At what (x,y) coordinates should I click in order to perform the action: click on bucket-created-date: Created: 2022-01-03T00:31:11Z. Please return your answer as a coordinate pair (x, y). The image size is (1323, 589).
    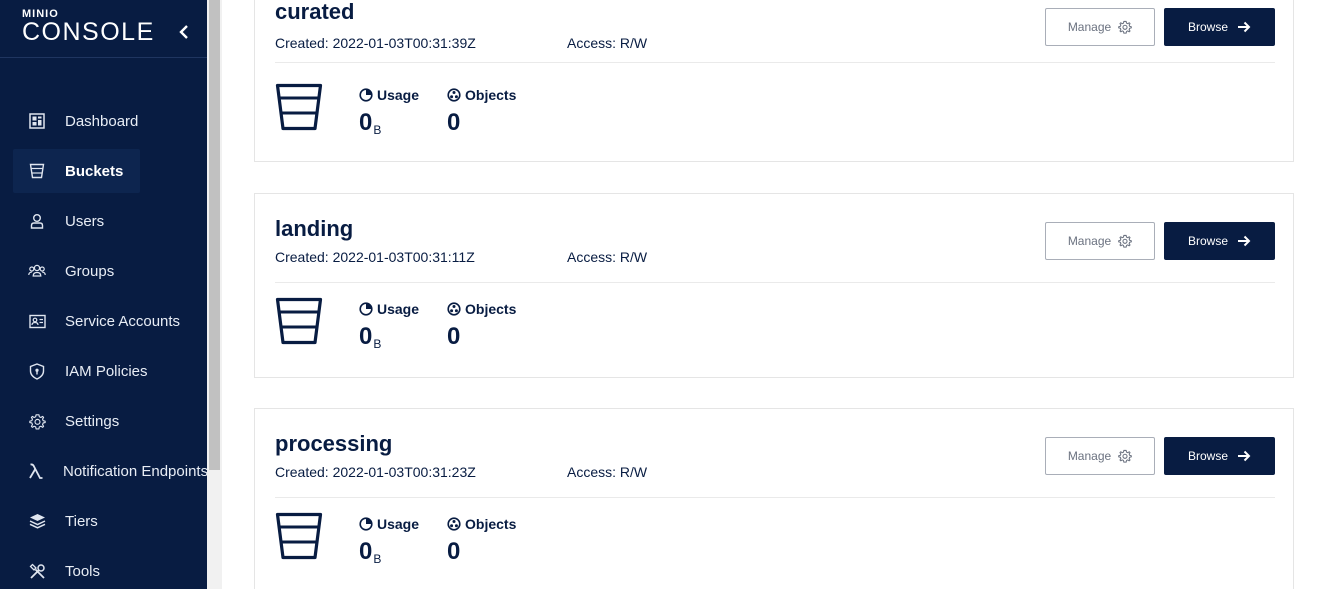
    Looking at the image, I should click on (375, 257).